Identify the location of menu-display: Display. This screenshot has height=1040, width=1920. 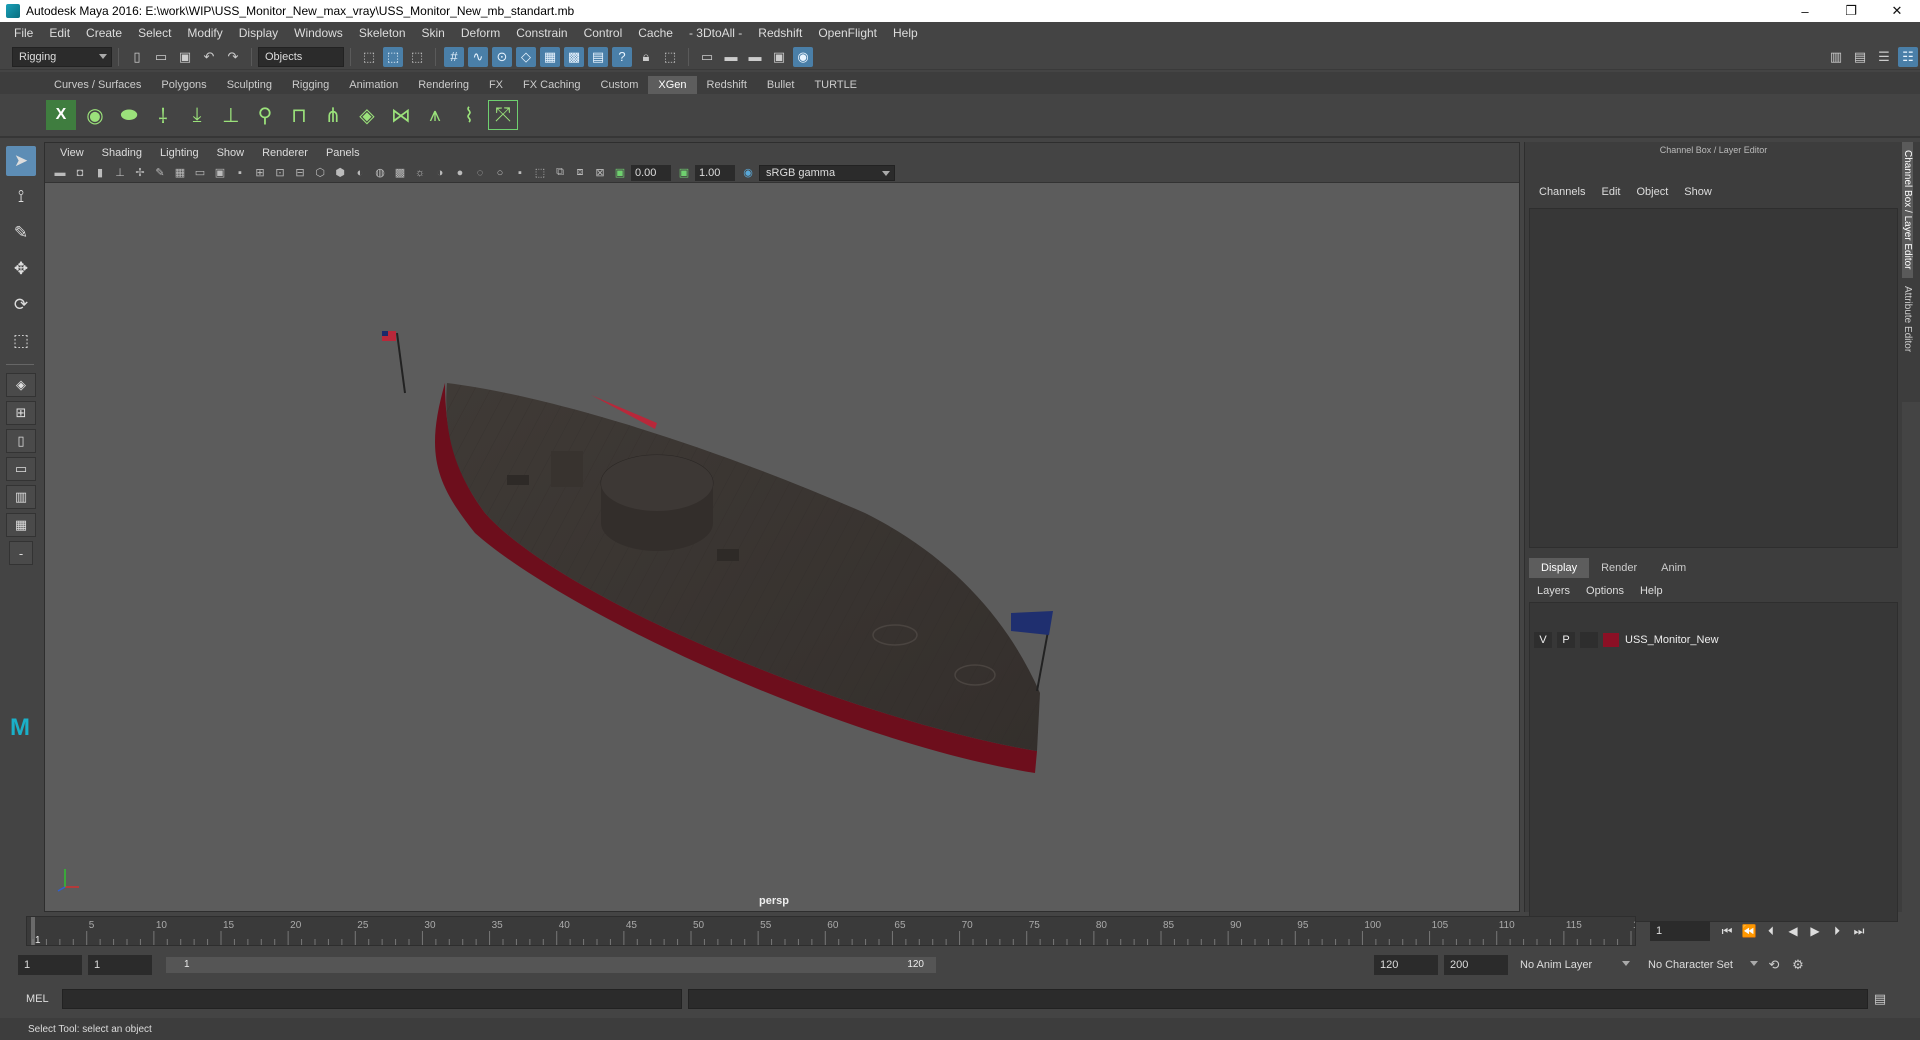
(258, 33).